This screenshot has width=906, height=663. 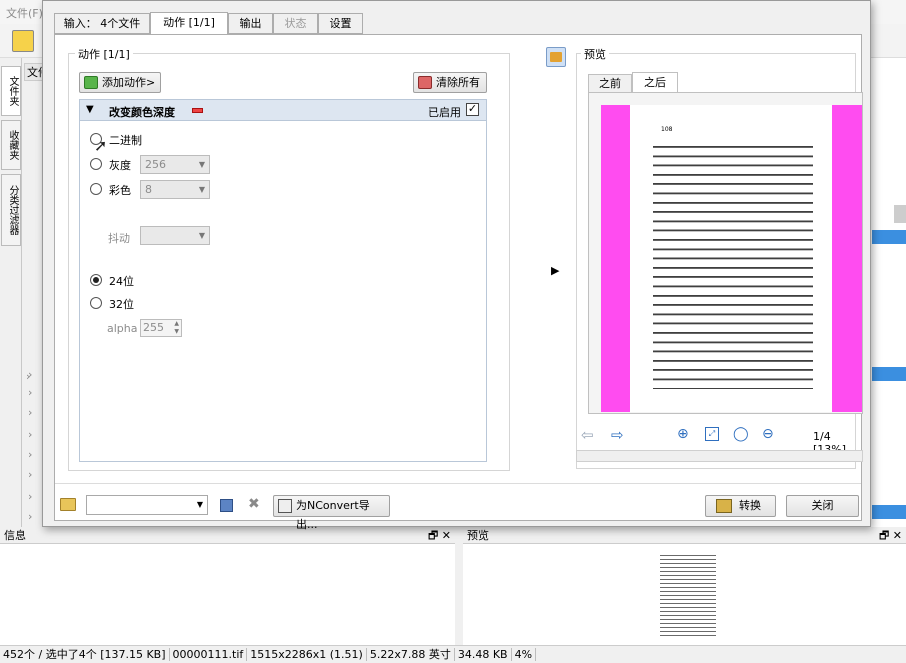 What do you see at coordinates (610, 83) in the screenshot?
I see `tab-before: 之前` at bounding box center [610, 83].